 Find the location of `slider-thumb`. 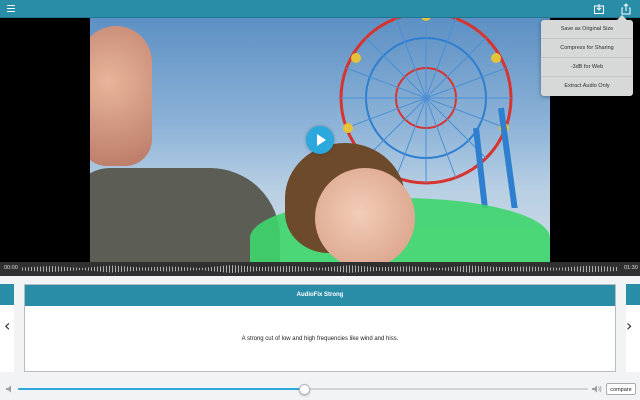

slider-thumb is located at coordinates (304, 389).